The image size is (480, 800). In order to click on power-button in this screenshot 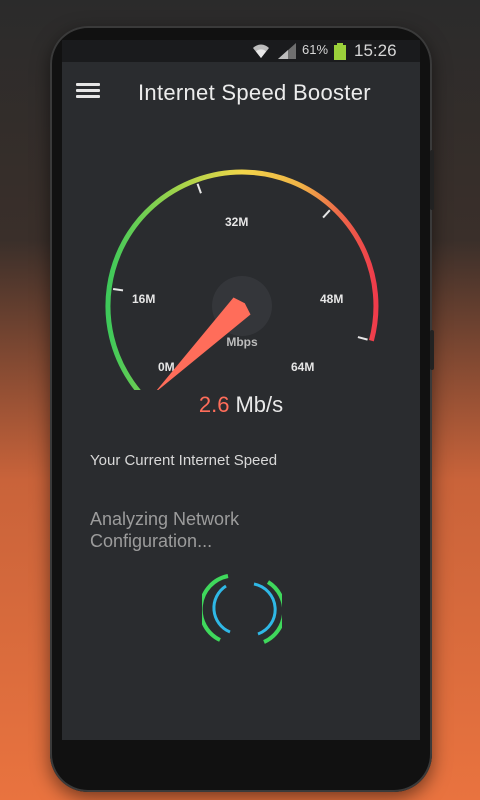, I will do `click(432, 350)`.